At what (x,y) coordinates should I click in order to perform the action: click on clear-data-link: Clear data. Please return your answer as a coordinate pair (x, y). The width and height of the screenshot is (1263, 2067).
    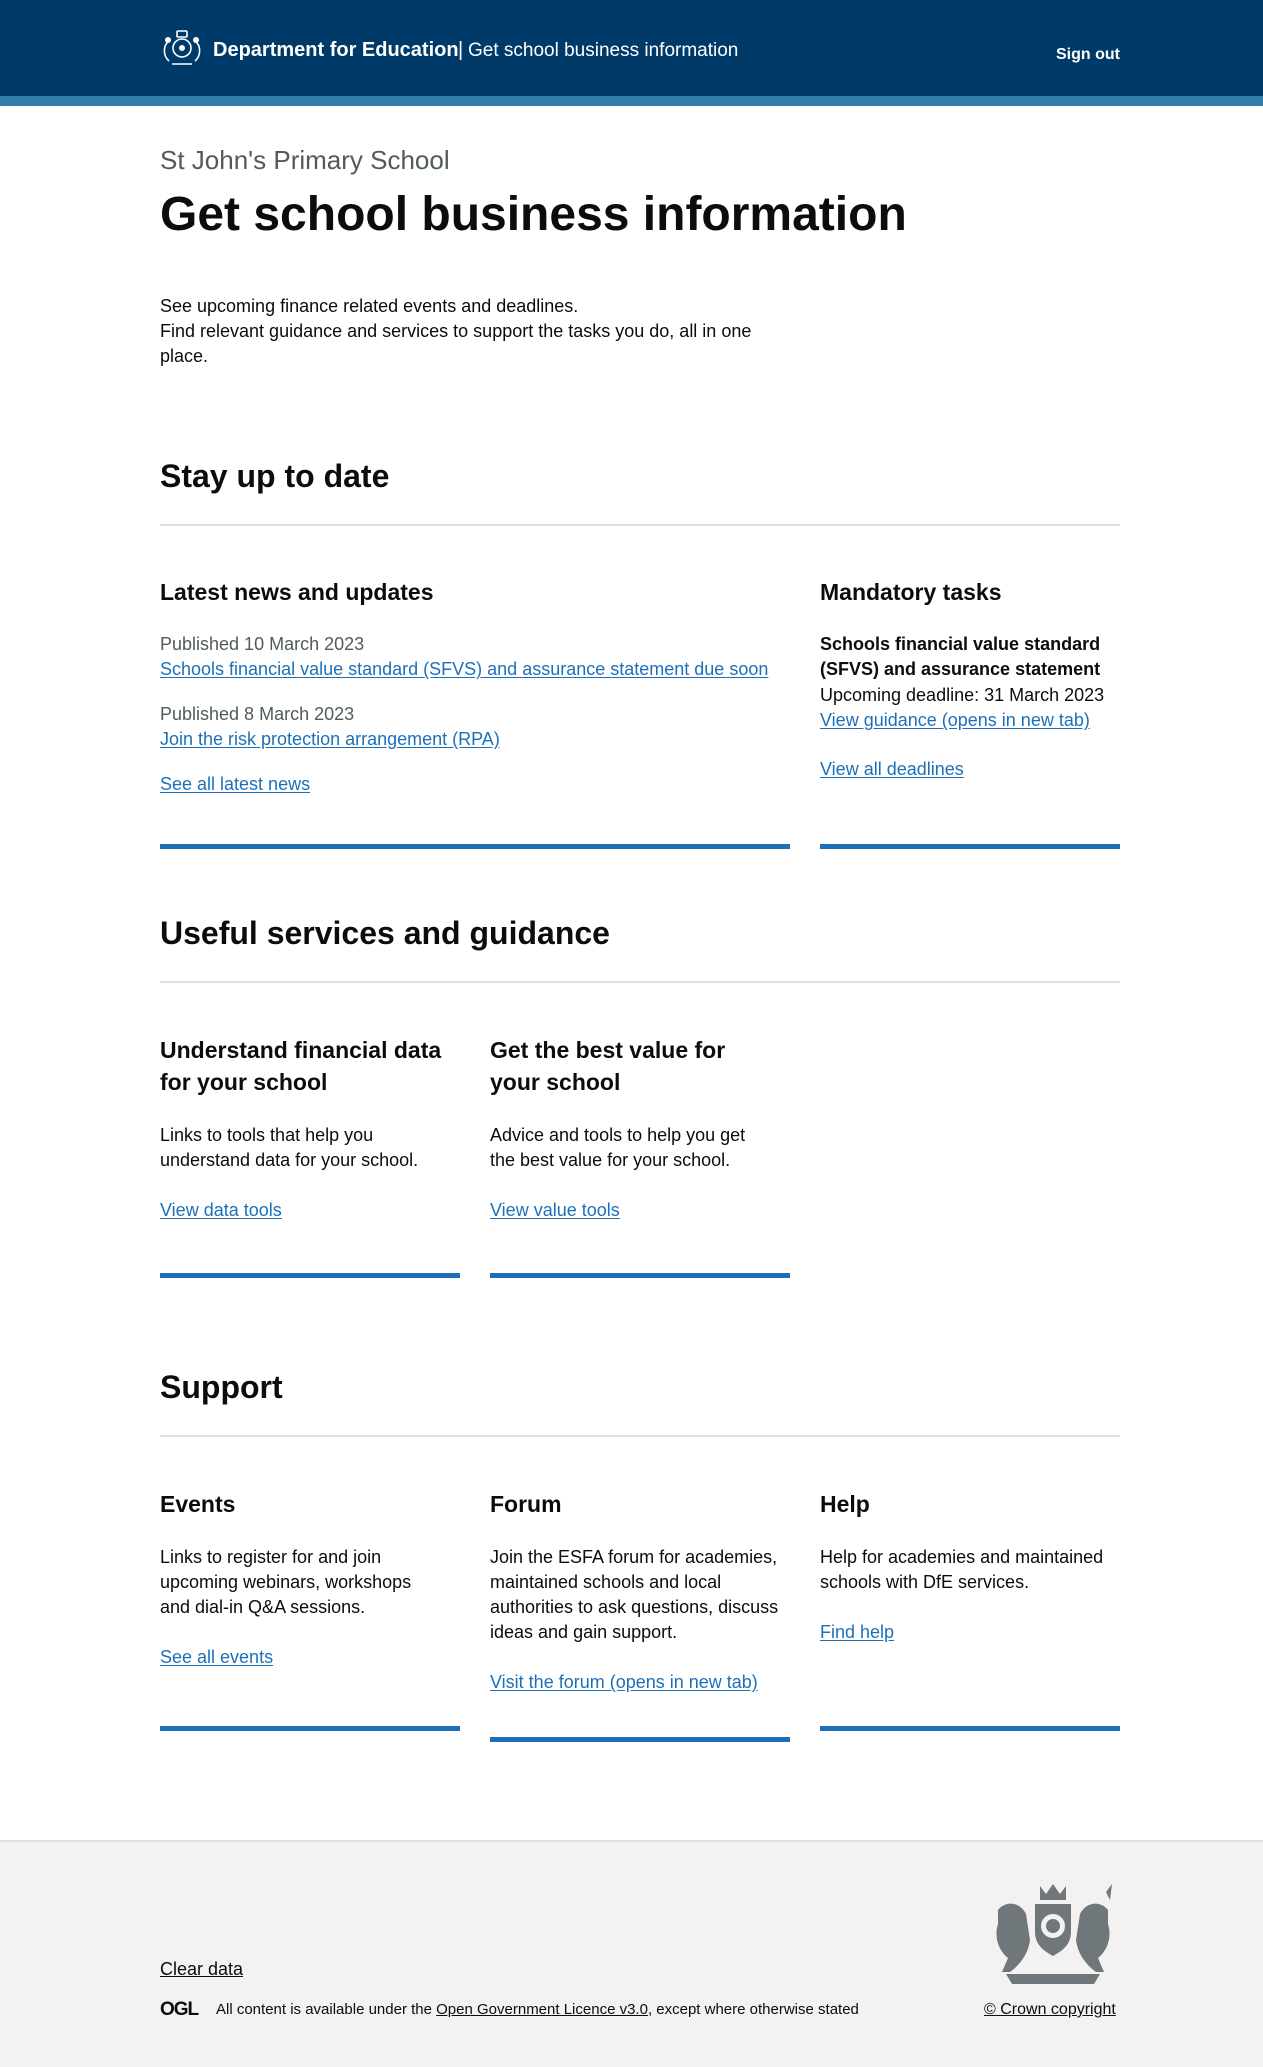
    Looking at the image, I should click on (201, 1969).